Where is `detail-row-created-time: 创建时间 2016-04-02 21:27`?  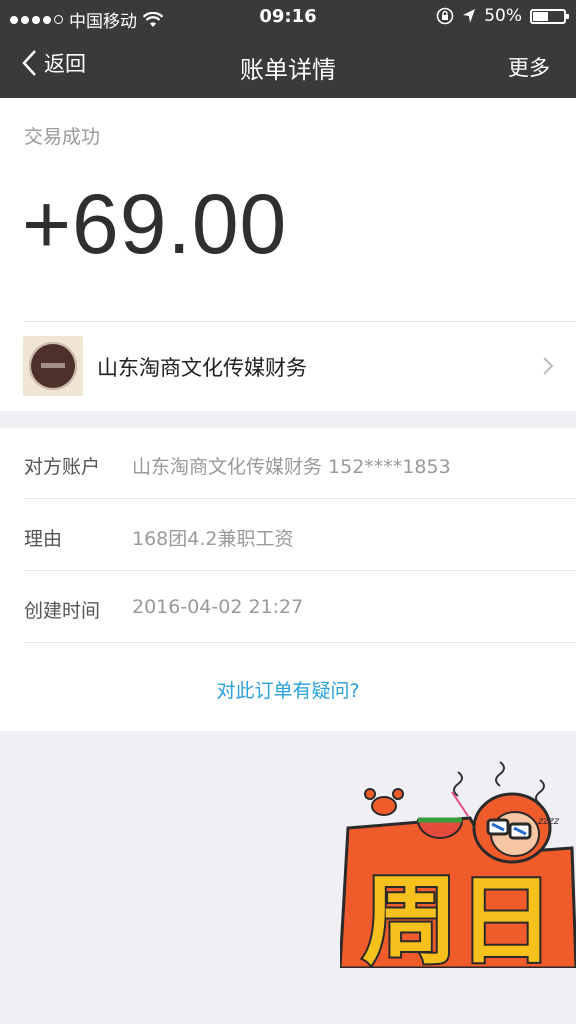 detail-row-created-time: 创建时间 2016-04-02 21:27 is located at coordinates (288, 607).